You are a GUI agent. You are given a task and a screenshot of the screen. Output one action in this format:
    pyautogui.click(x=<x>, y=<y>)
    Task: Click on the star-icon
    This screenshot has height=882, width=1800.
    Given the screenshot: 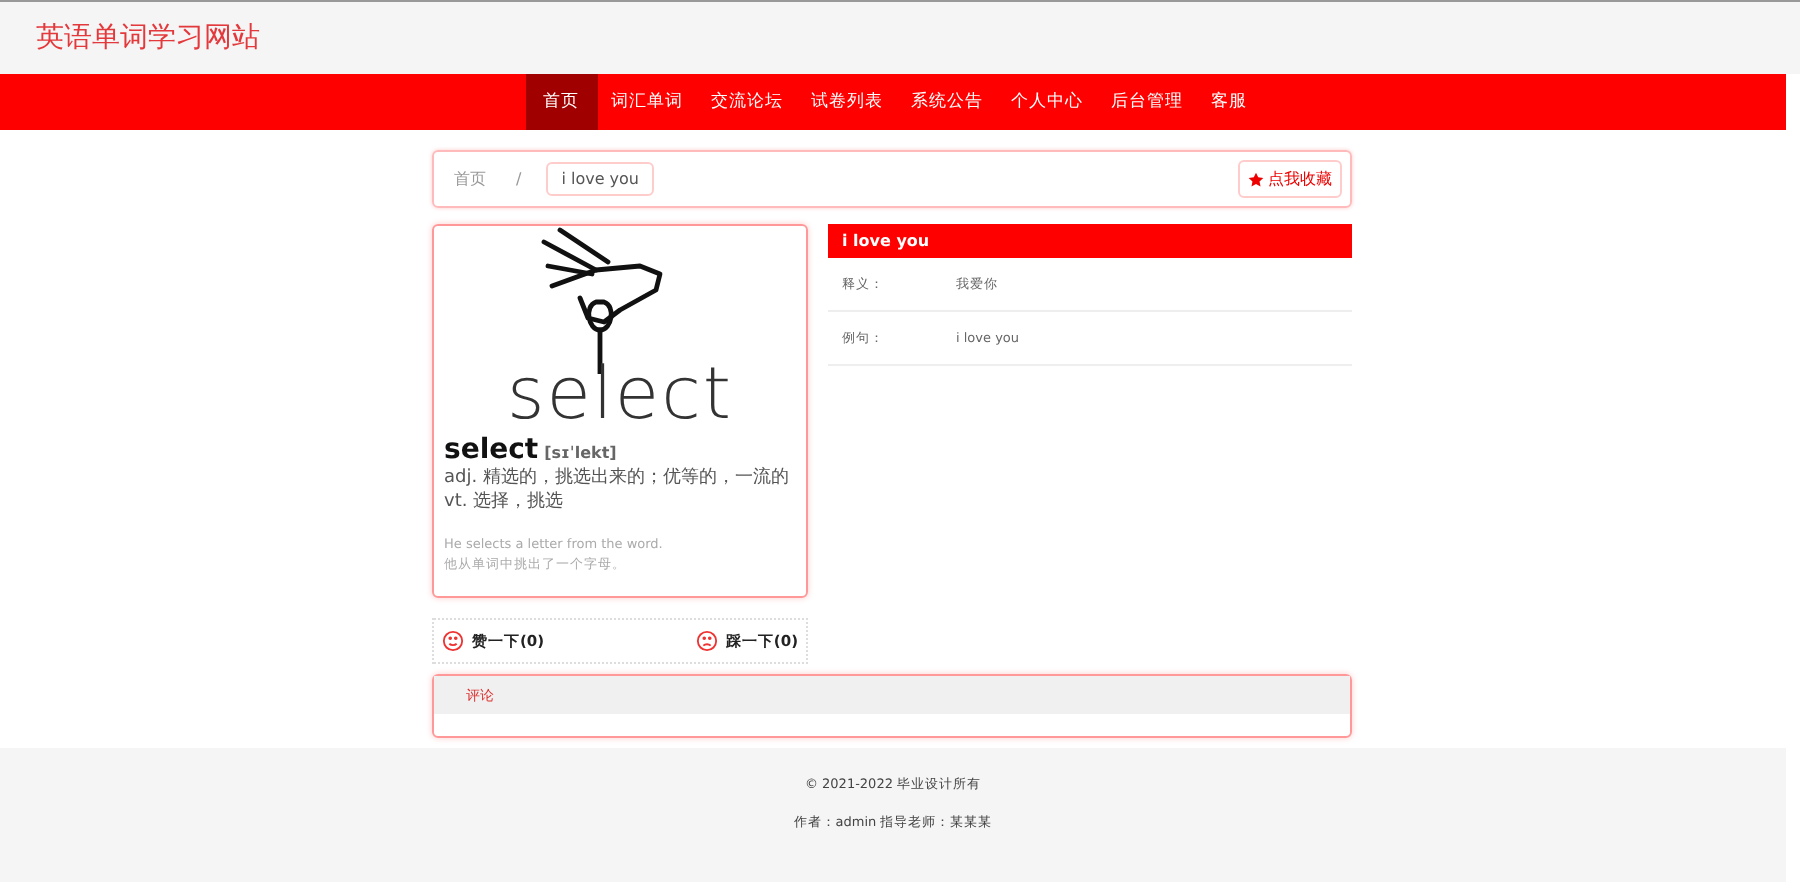 What is the action you would take?
    pyautogui.click(x=1256, y=179)
    